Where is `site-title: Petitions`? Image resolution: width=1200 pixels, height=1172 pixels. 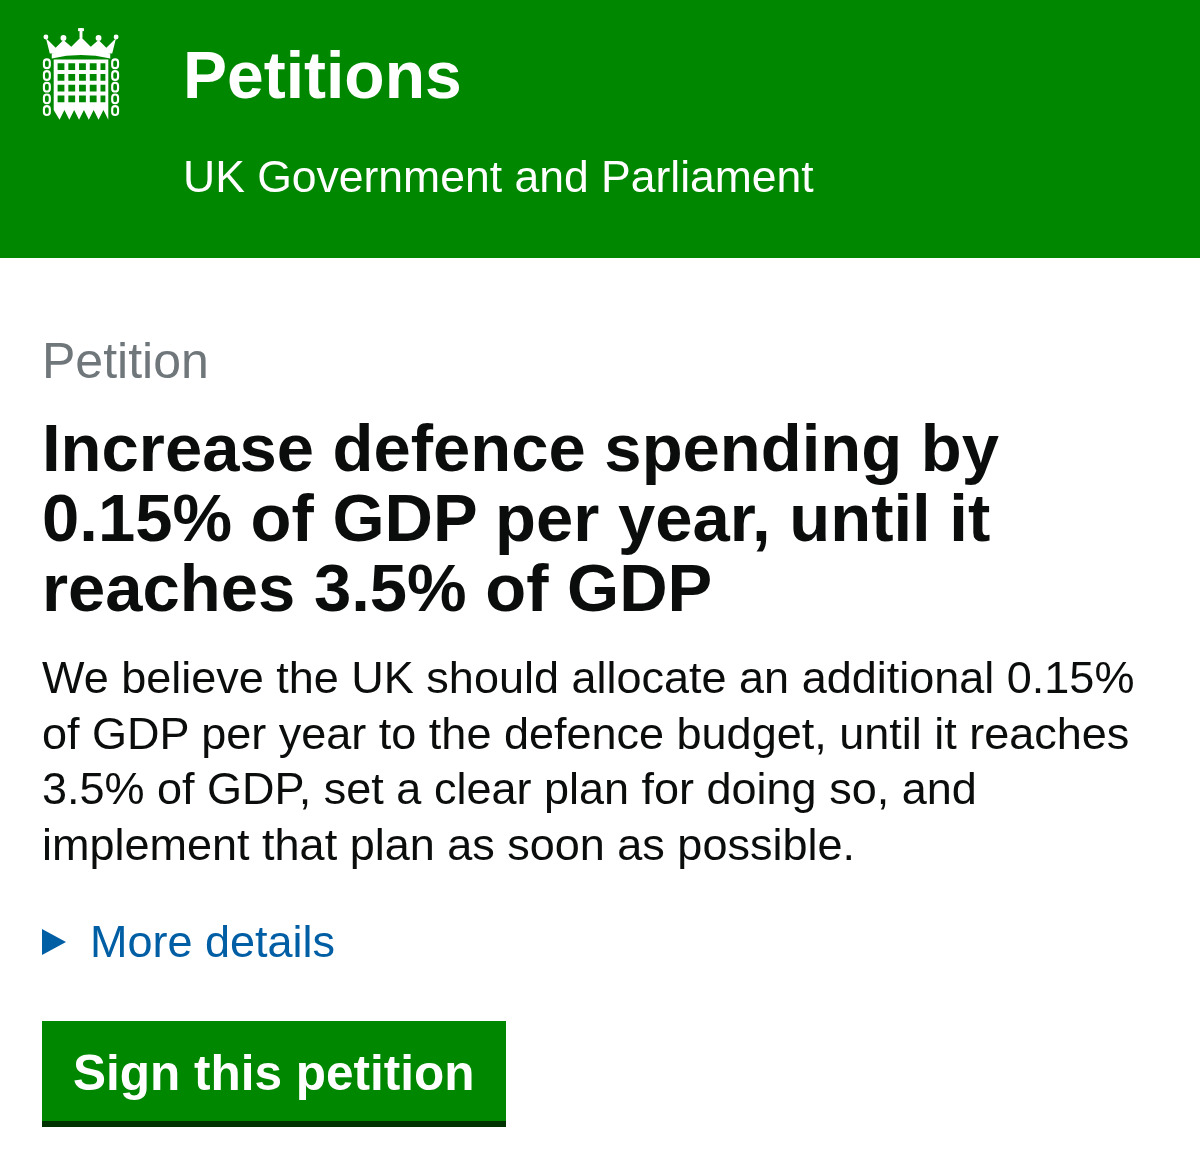 site-title: Petitions is located at coordinates (322, 75).